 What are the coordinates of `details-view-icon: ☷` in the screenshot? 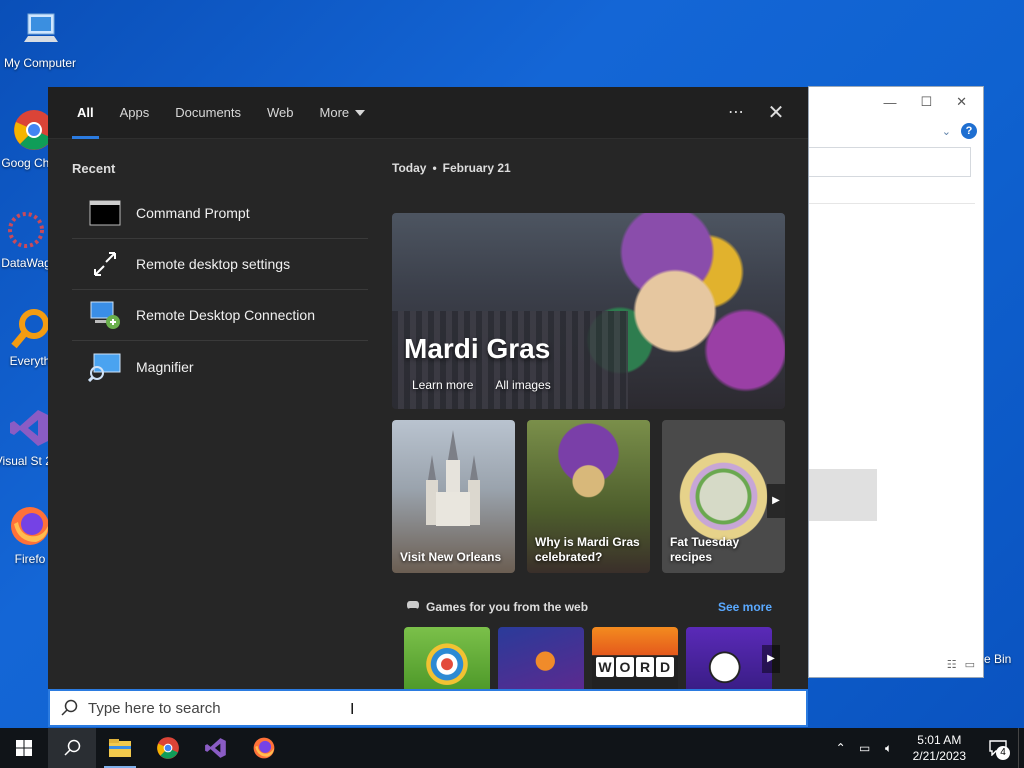 It's located at (952, 664).